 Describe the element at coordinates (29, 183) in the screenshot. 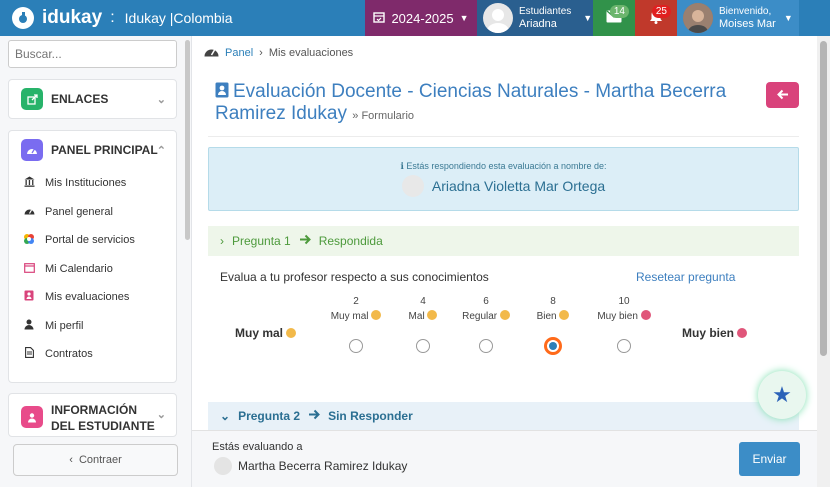

I see `institution-icon` at that location.